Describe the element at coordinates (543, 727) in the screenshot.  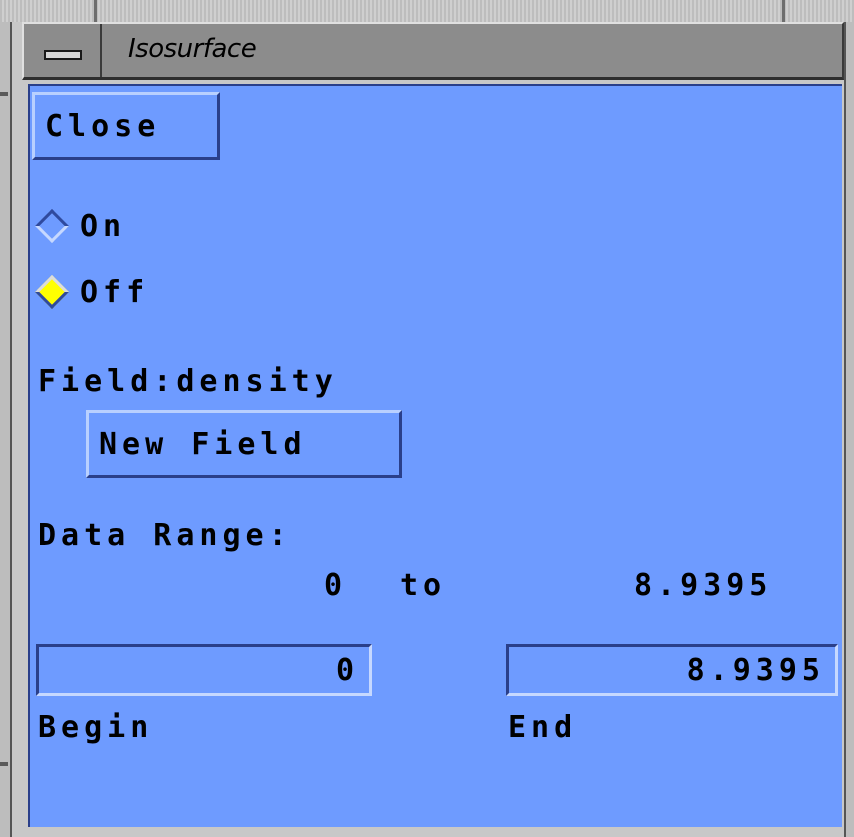
I see `end-label: End` at that location.